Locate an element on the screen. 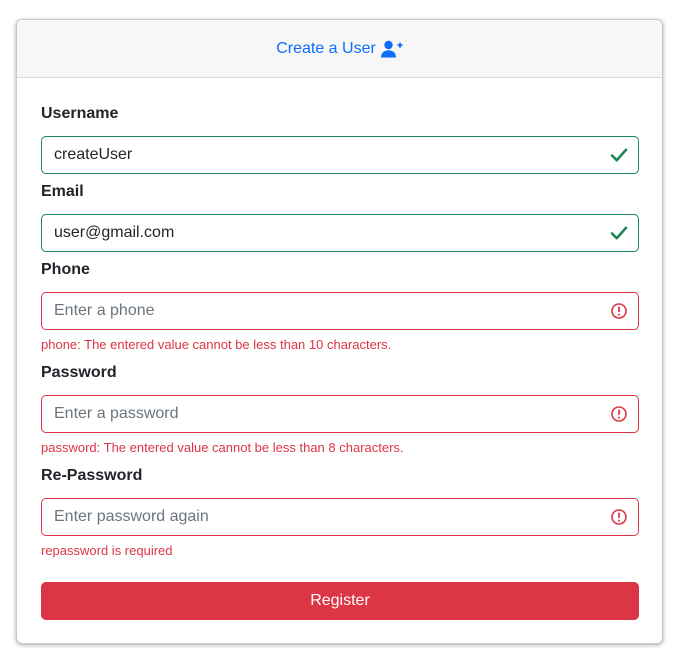 The width and height of the screenshot is (680, 670). email-label: Email is located at coordinates (62, 191).